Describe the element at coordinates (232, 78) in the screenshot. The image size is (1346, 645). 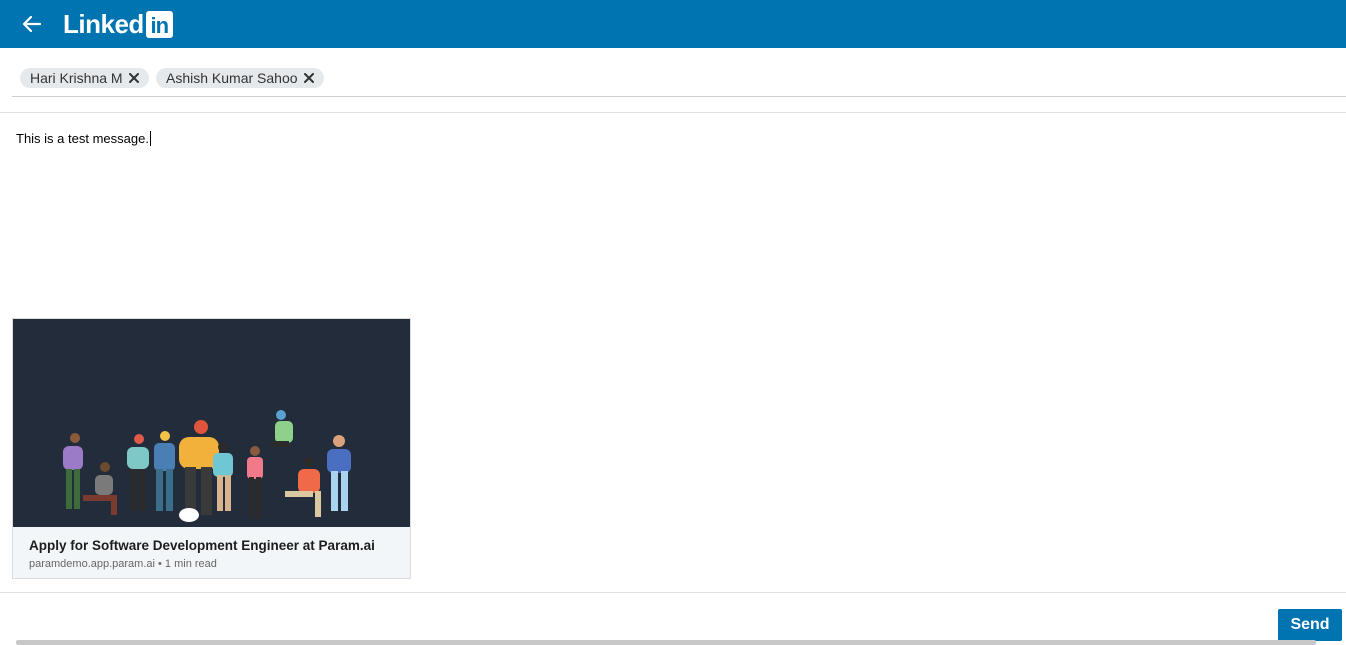
I see `recipient-name: Ashish Kumar Sahoo` at that location.